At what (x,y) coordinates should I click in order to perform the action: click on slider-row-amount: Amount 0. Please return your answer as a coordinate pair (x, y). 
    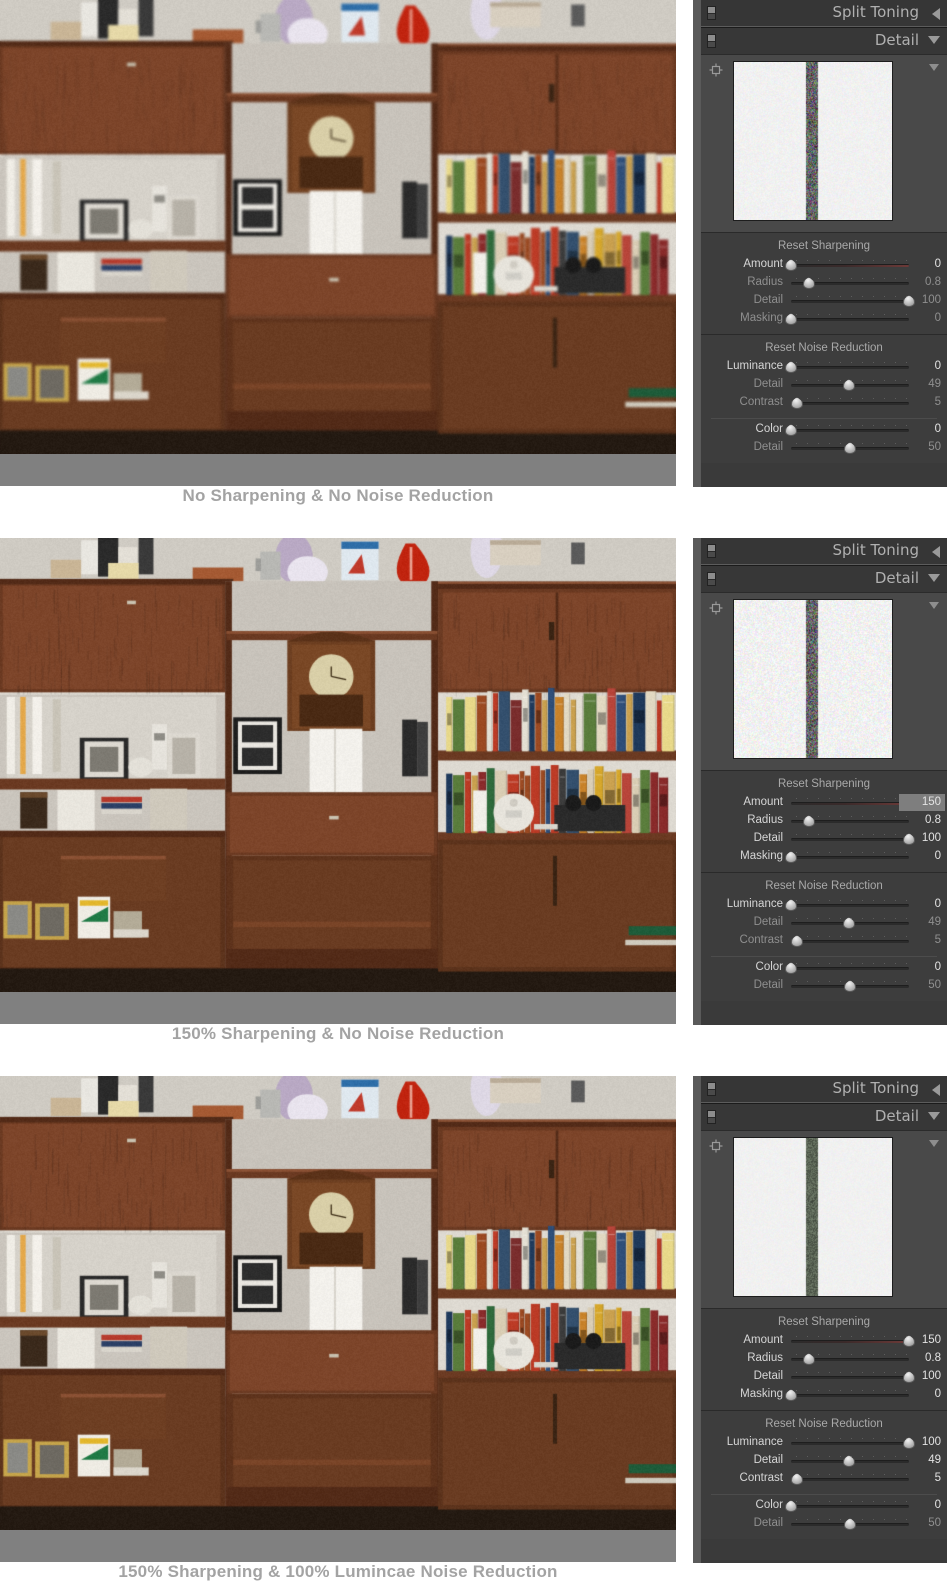
    Looking at the image, I should click on (824, 265).